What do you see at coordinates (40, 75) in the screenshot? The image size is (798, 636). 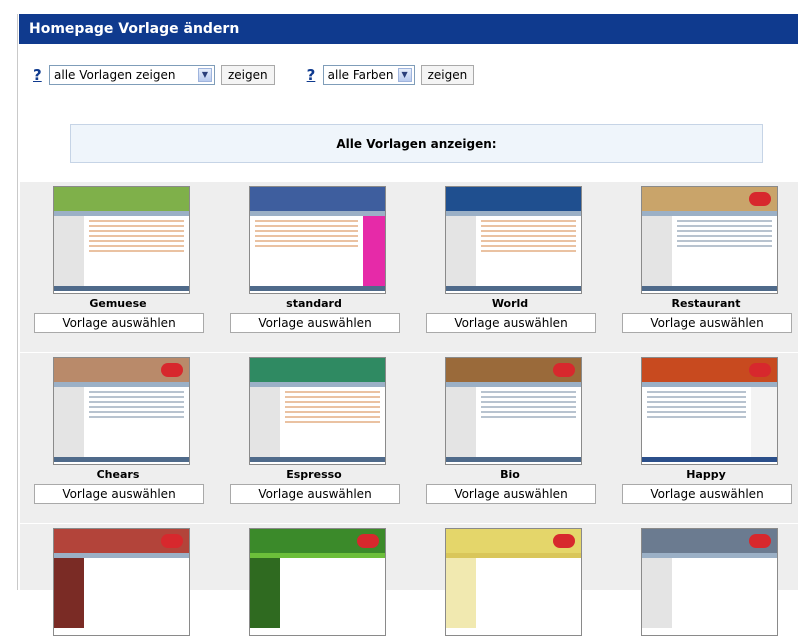 I see `help-link-templates: ?` at bounding box center [40, 75].